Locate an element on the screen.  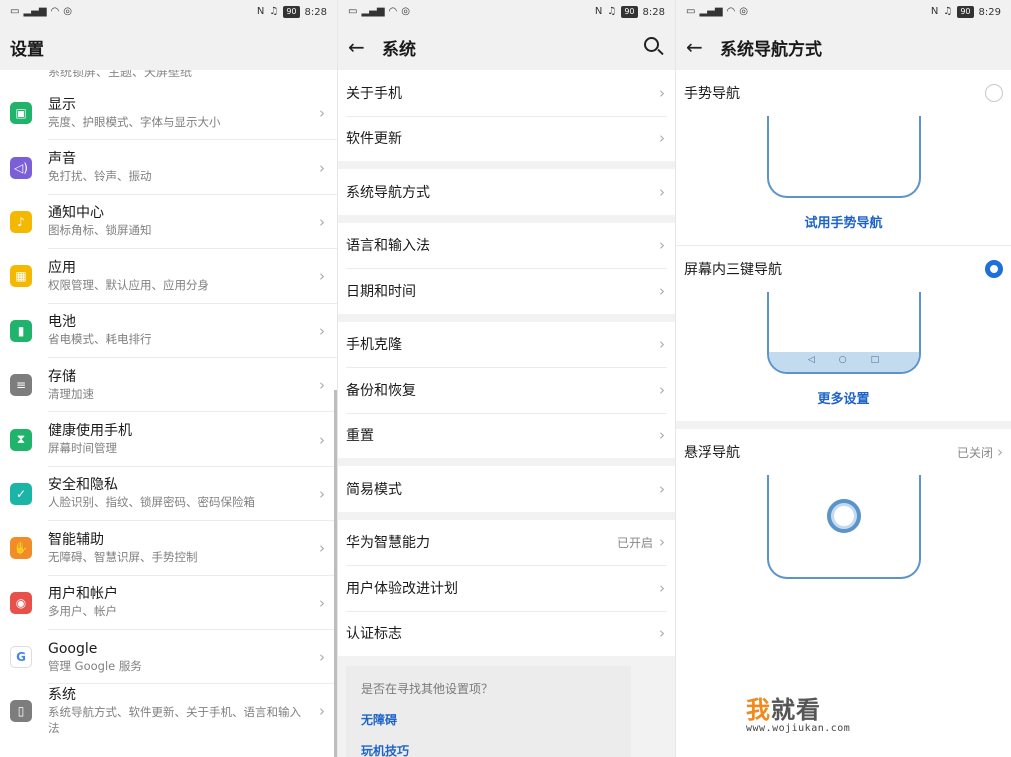
app-bar: ← 系统 is located at coordinates (506, 47).